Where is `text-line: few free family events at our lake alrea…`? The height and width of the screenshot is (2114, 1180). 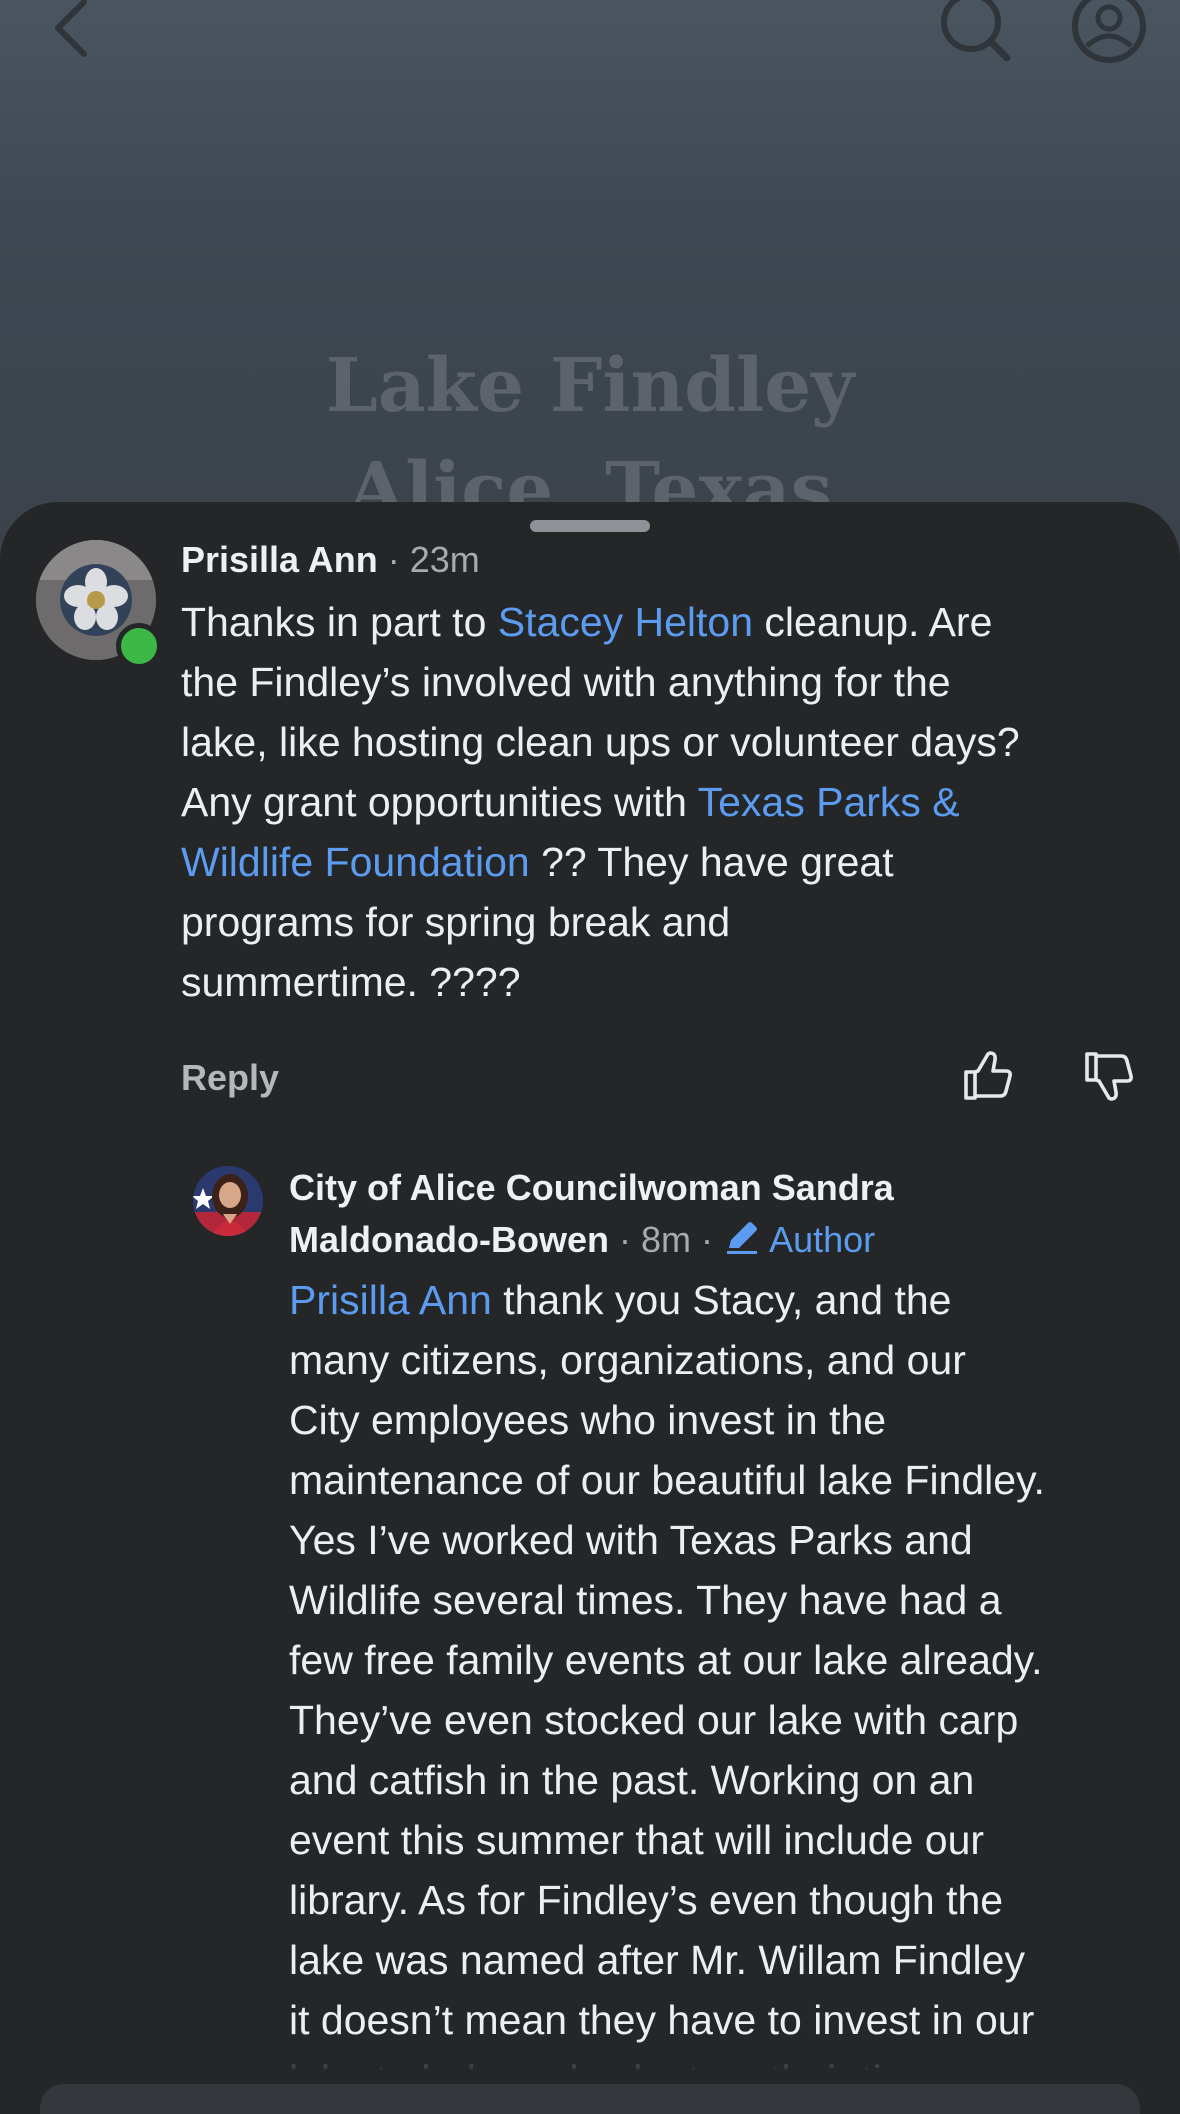
text-line: few free family events at our lake alrea… is located at coordinates (667, 1660).